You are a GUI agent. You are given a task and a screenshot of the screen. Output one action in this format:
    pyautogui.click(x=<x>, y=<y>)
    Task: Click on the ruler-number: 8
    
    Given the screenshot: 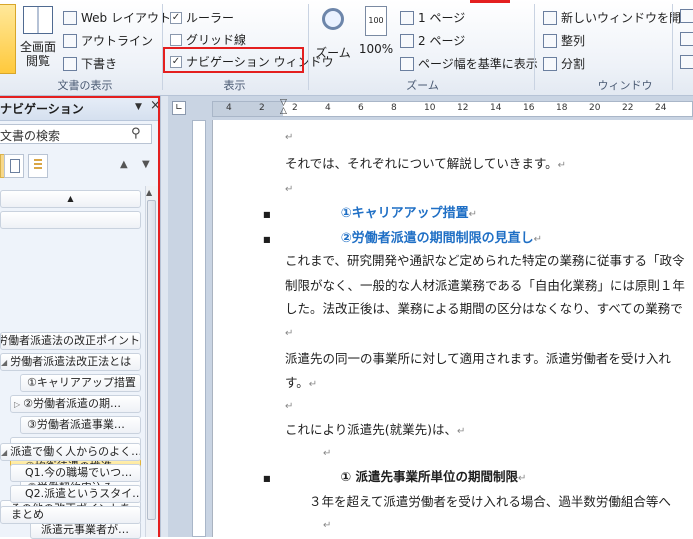 What is the action you would take?
    pyautogui.click(x=394, y=108)
    